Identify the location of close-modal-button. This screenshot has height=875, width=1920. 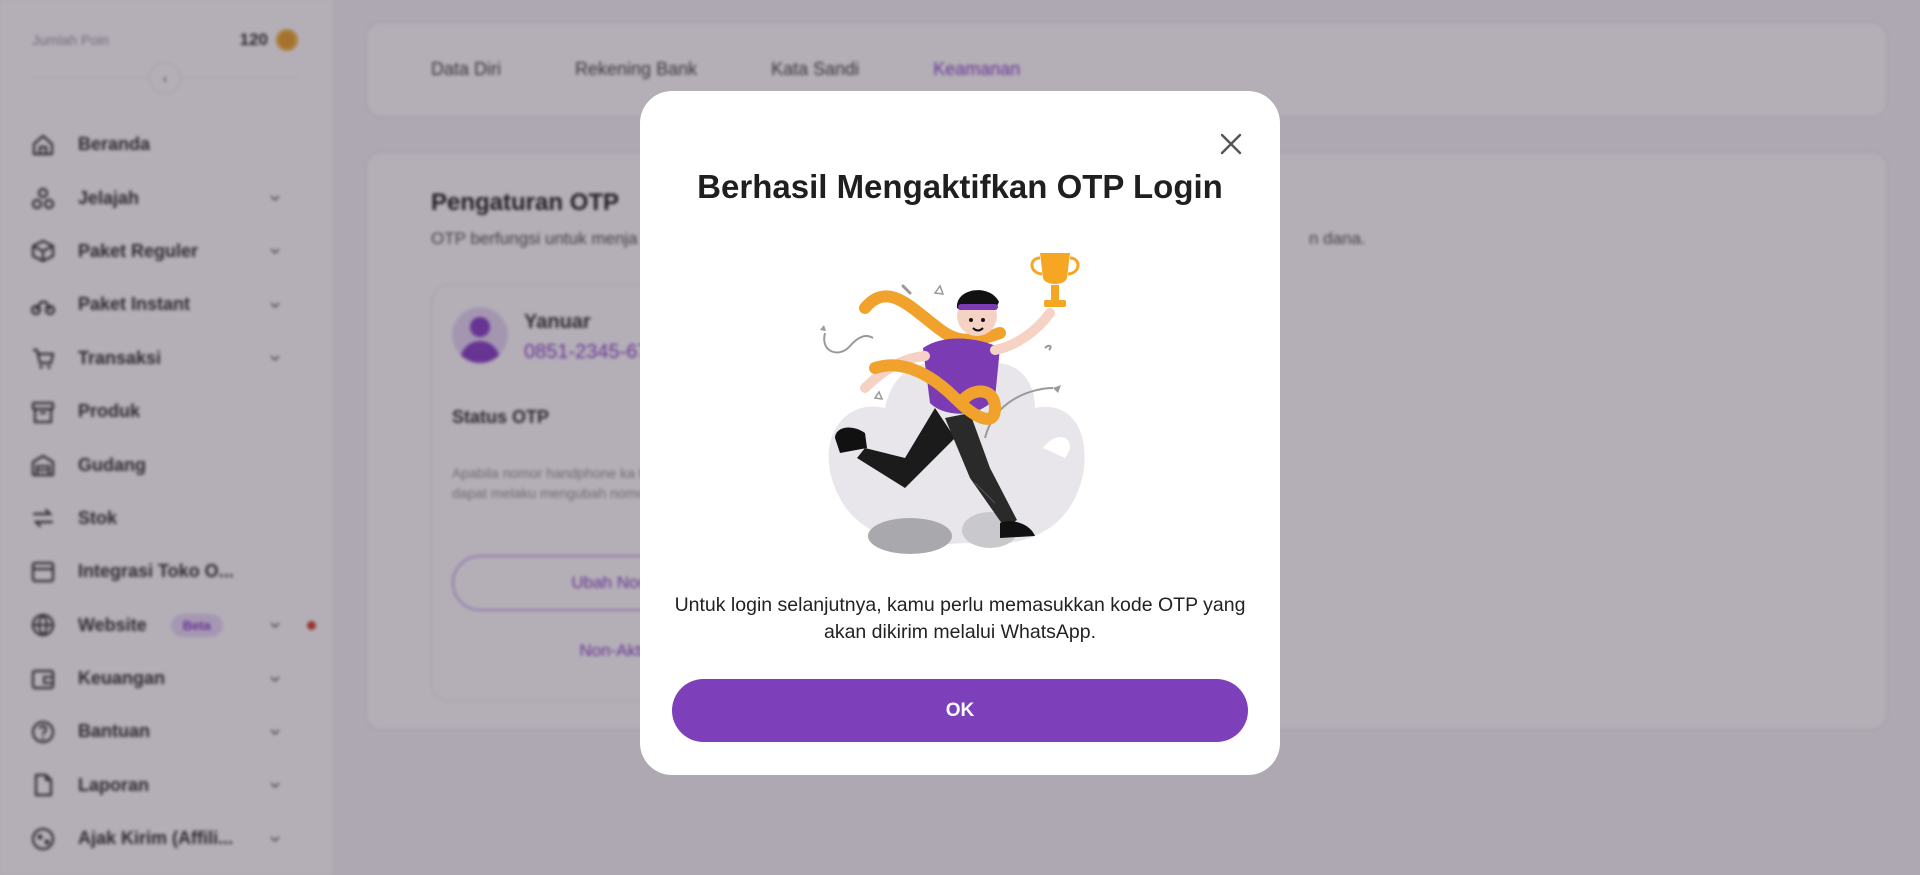
(1231, 144).